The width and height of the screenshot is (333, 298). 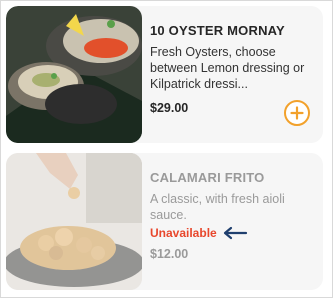 I want to click on arrow-left-icon, so click(x=235, y=233).